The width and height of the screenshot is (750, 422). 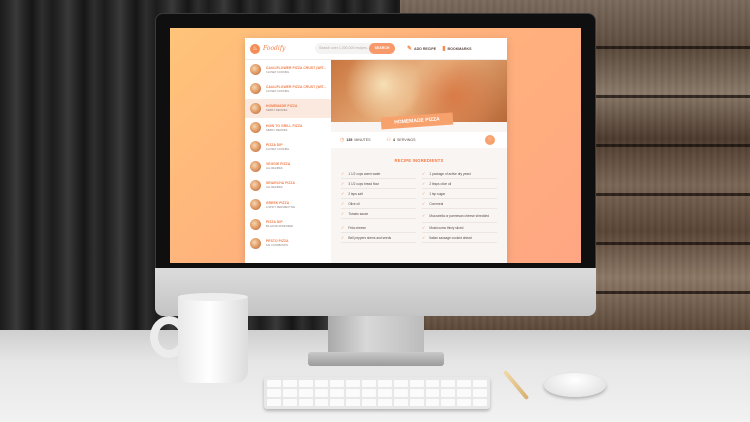 What do you see at coordinates (255, 48) in the screenshot?
I see `chef-hat-icon: ♨` at bounding box center [255, 48].